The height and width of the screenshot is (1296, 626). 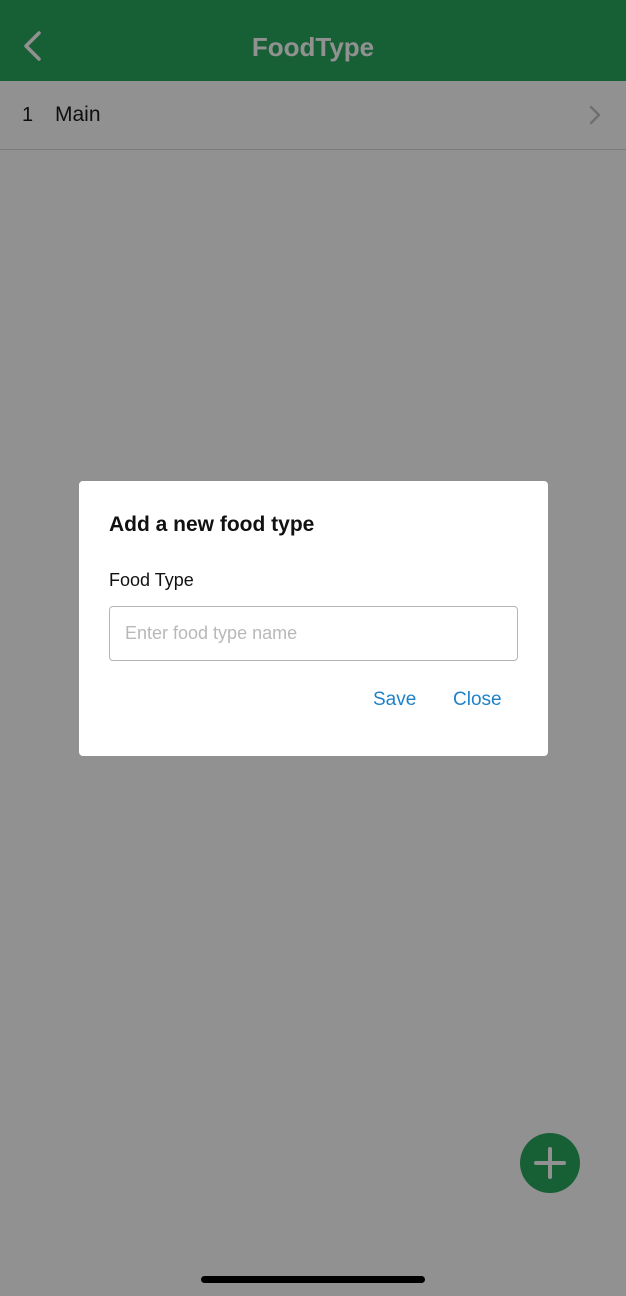 I want to click on dialog-title: Add a new food type, so click(x=212, y=524).